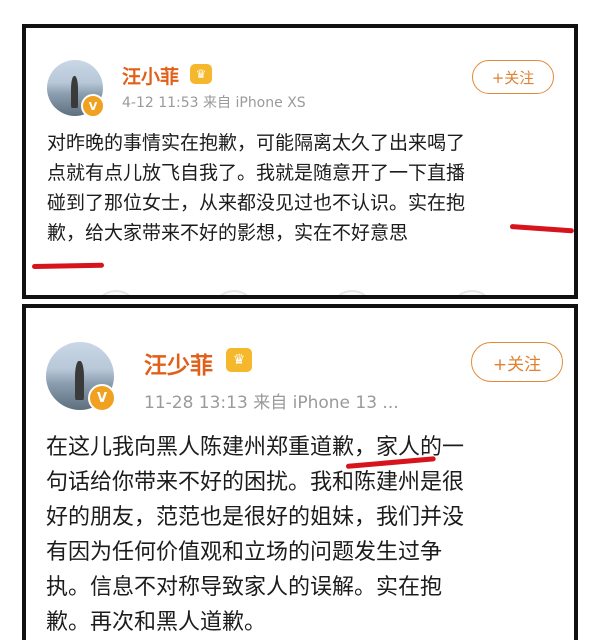  What do you see at coordinates (228, 233) in the screenshot?
I see `post-line: 歉，给大家带来不好的影想，实在不好意思` at bounding box center [228, 233].